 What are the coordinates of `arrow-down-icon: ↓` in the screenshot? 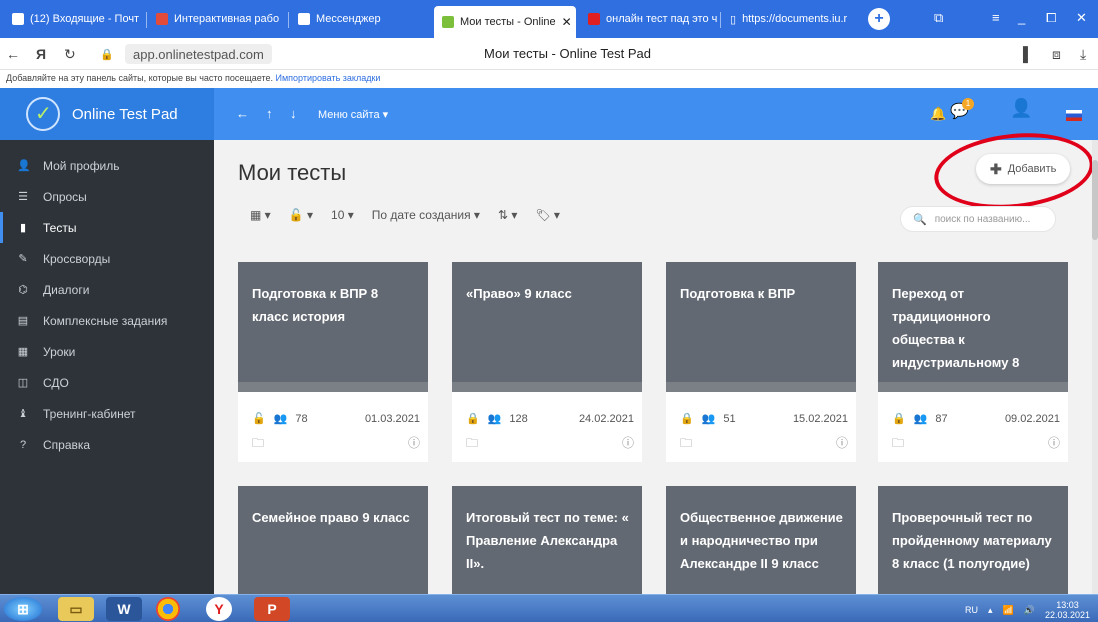 It's located at (293, 113).